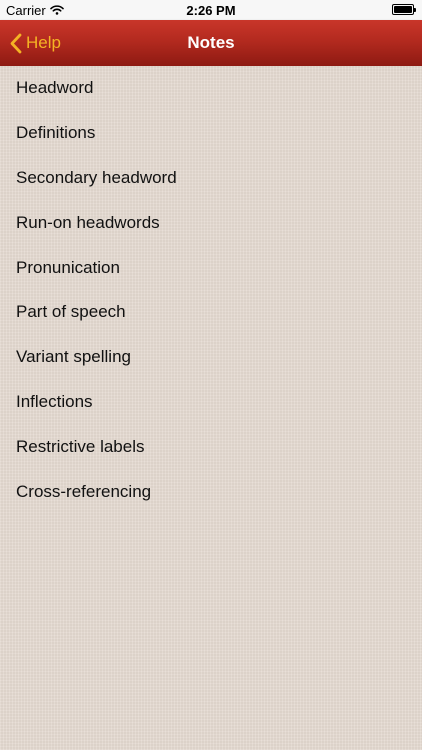  I want to click on list-item-definitions: Definitions, so click(211, 133).